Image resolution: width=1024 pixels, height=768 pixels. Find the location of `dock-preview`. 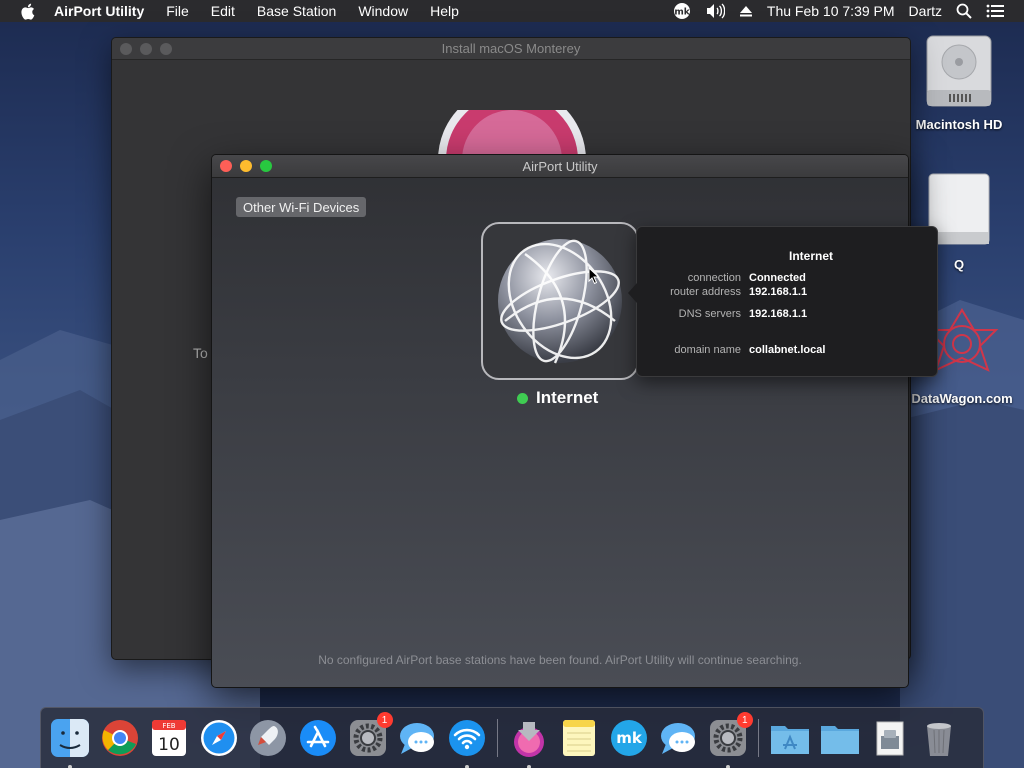

dock-preview is located at coordinates (890, 738).